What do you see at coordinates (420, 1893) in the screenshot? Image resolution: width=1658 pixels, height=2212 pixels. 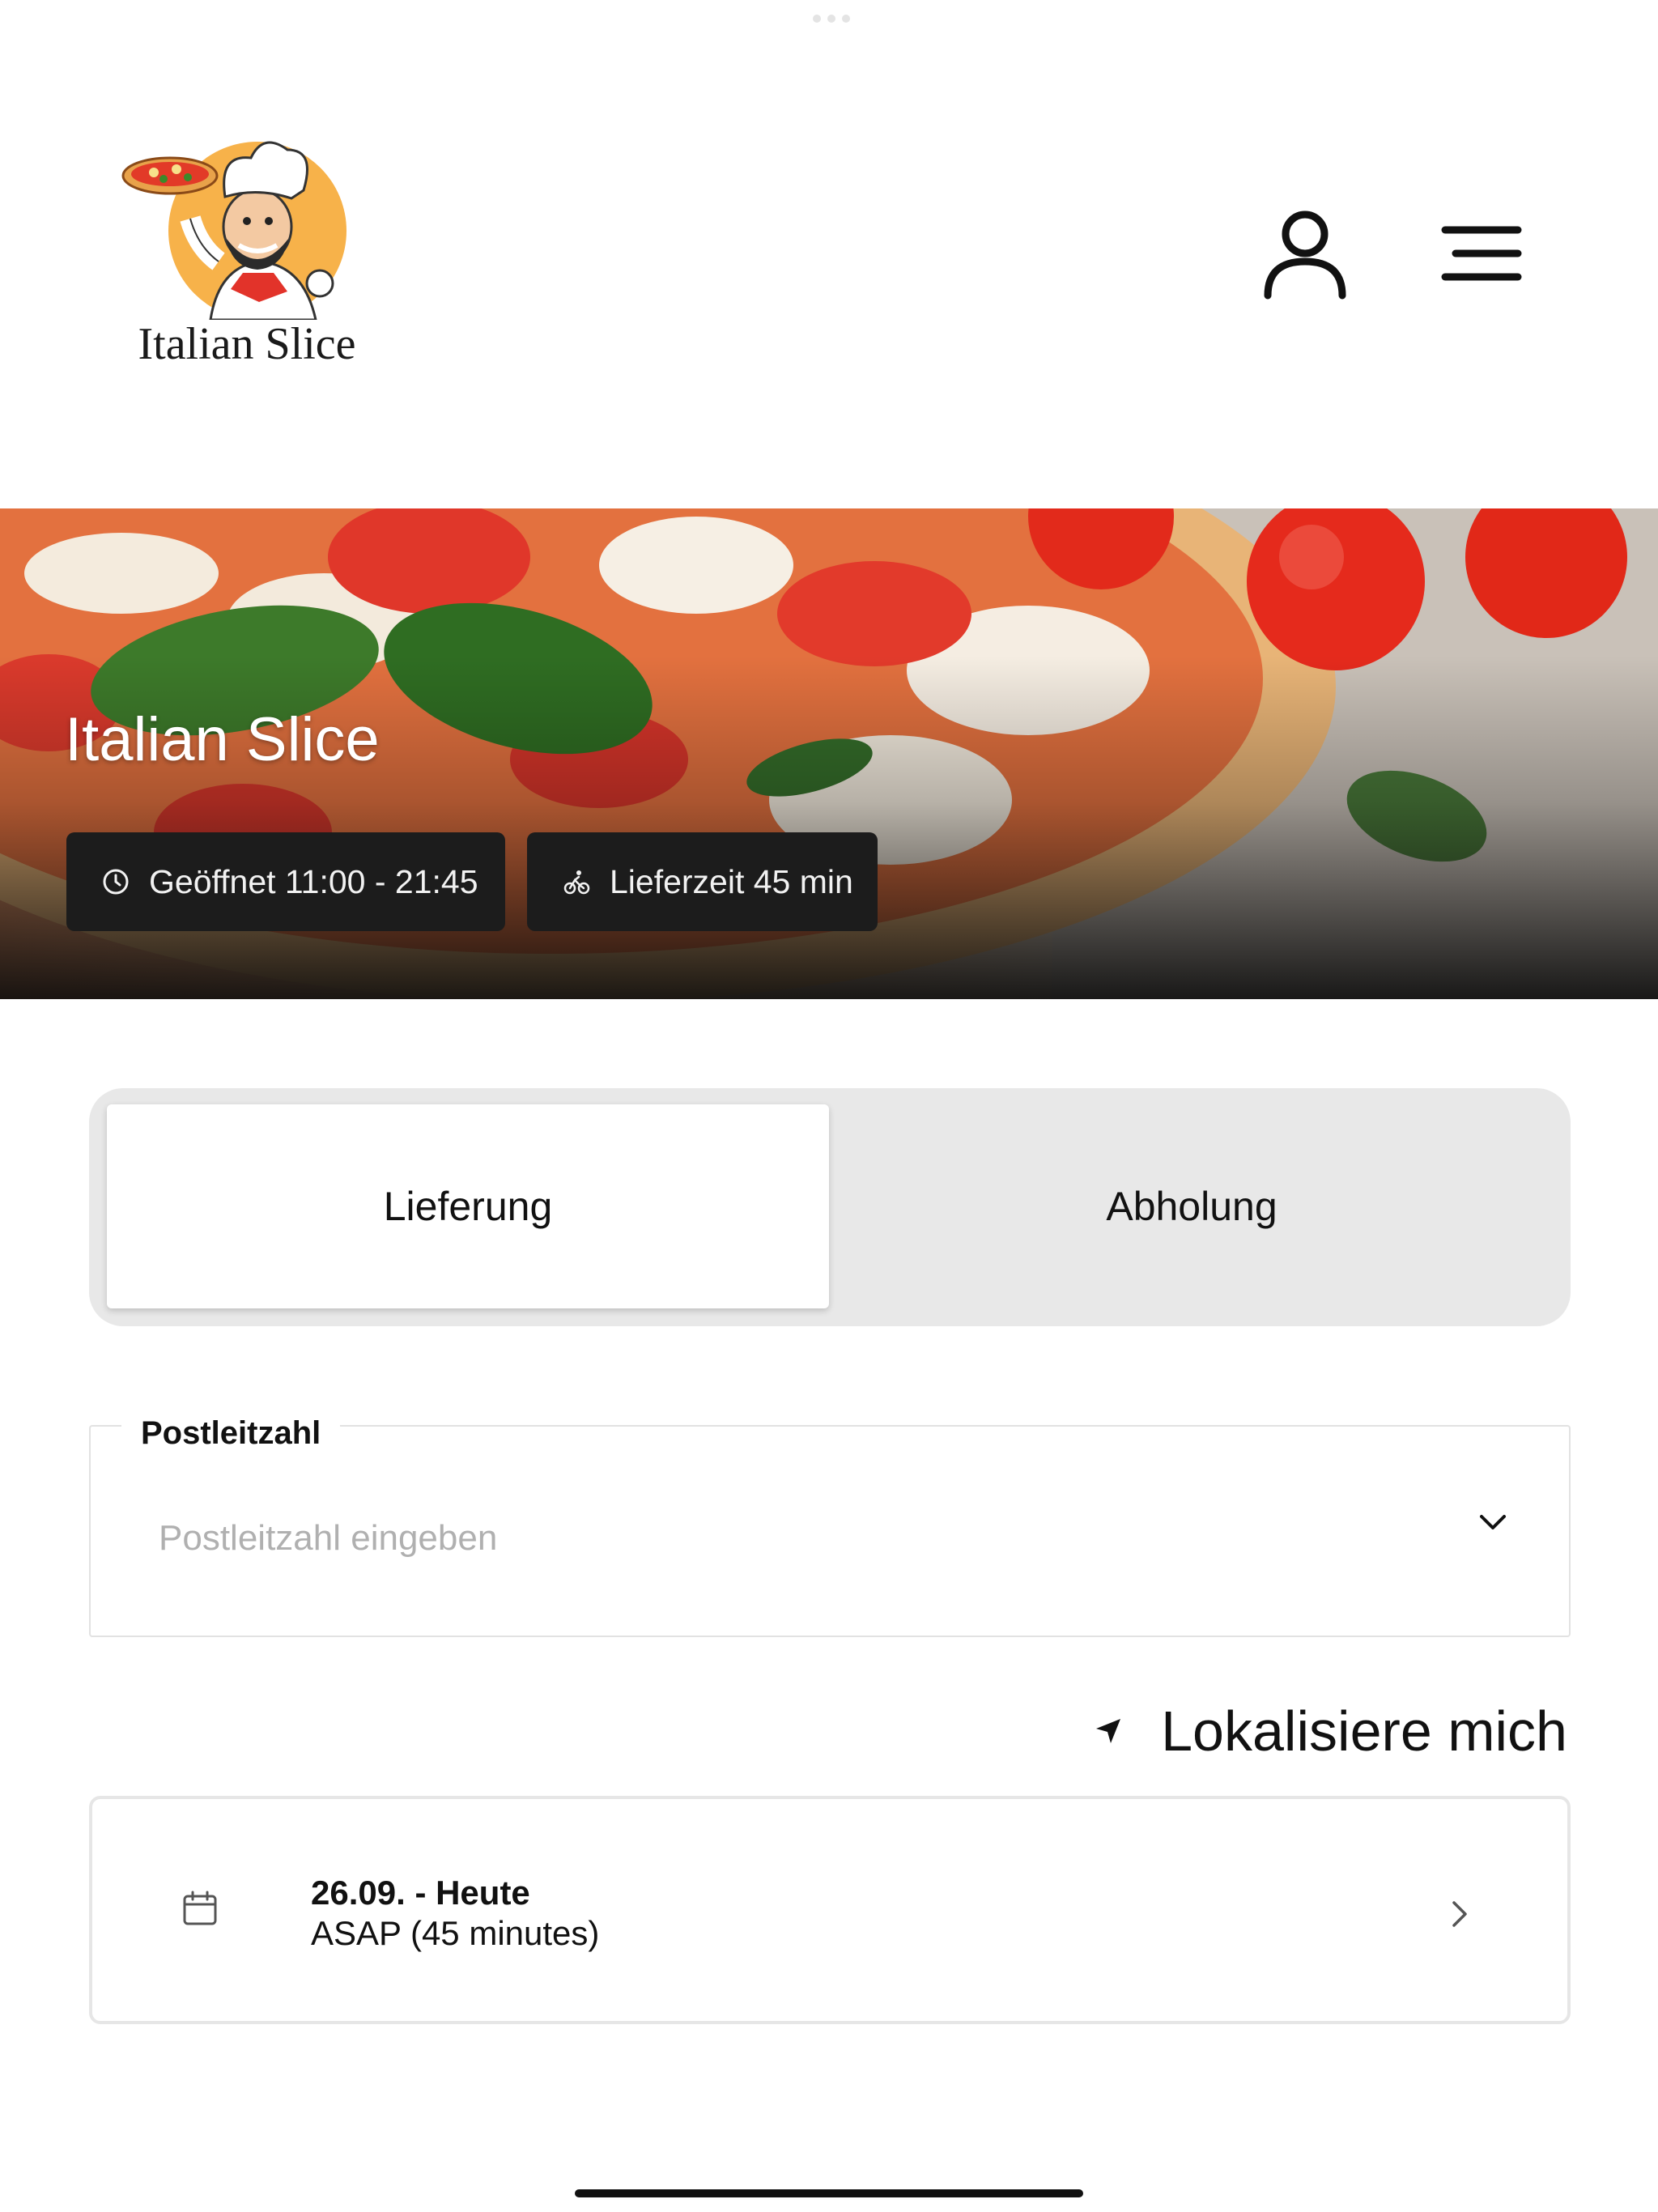 I see `selected-date: 26.09. - Heute` at bounding box center [420, 1893].